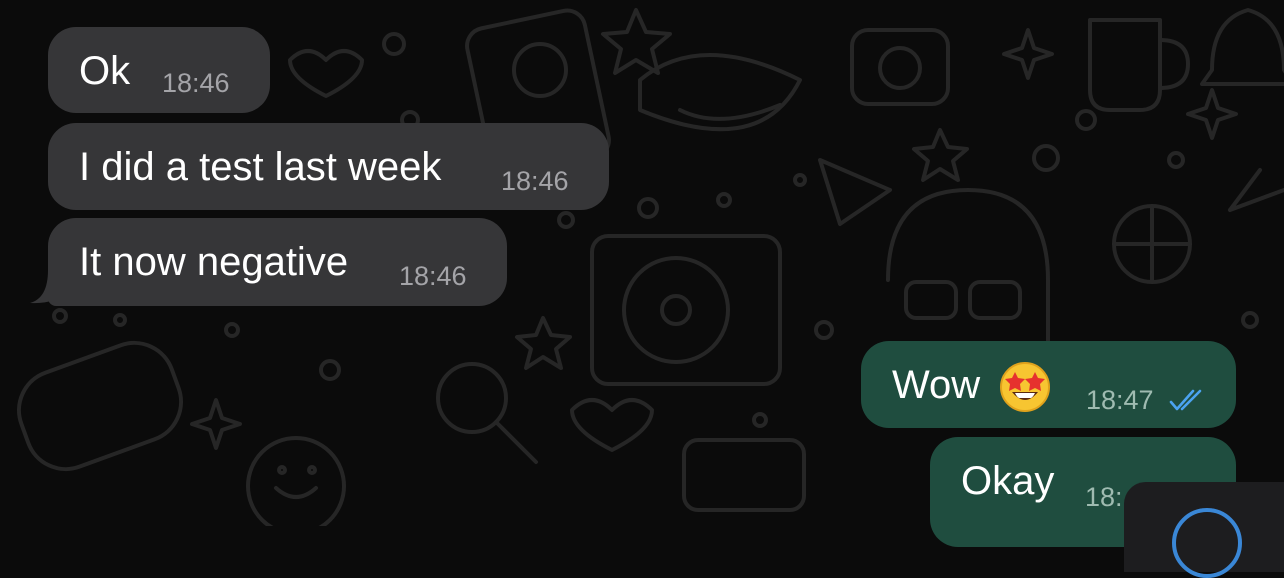 The height and width of the screenshot is (578, 1284). What do you see at coordinates (260, 167) in the screenshot?
I see `message-text: I did a test last week` at bounding box center [260, 167].